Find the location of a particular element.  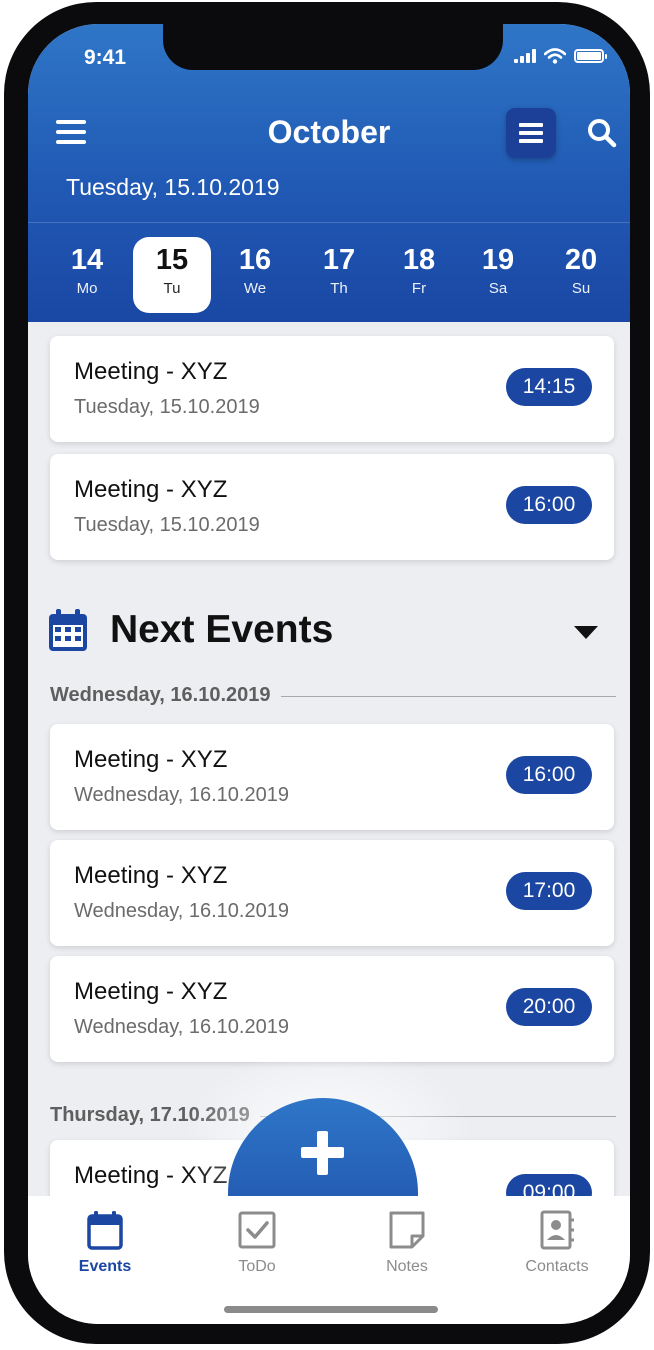

day-mo: 14 Mo is located at coordinates (87, 275).